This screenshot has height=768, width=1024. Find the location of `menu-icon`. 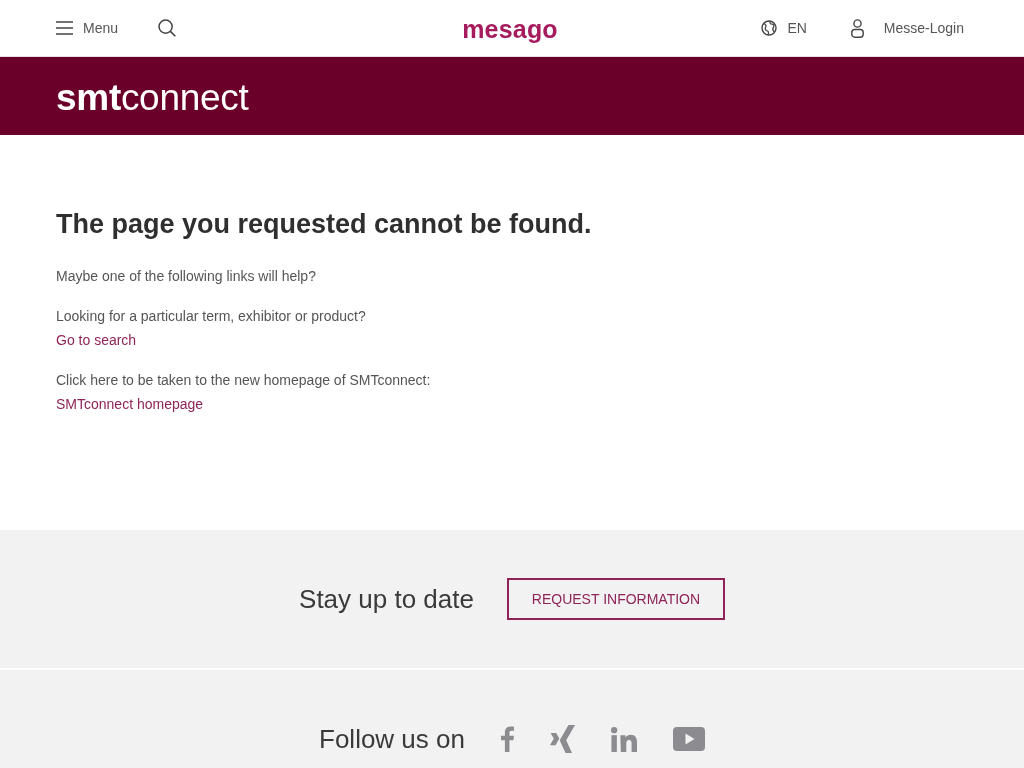

menu-icon is located at coordinates (64, 28).